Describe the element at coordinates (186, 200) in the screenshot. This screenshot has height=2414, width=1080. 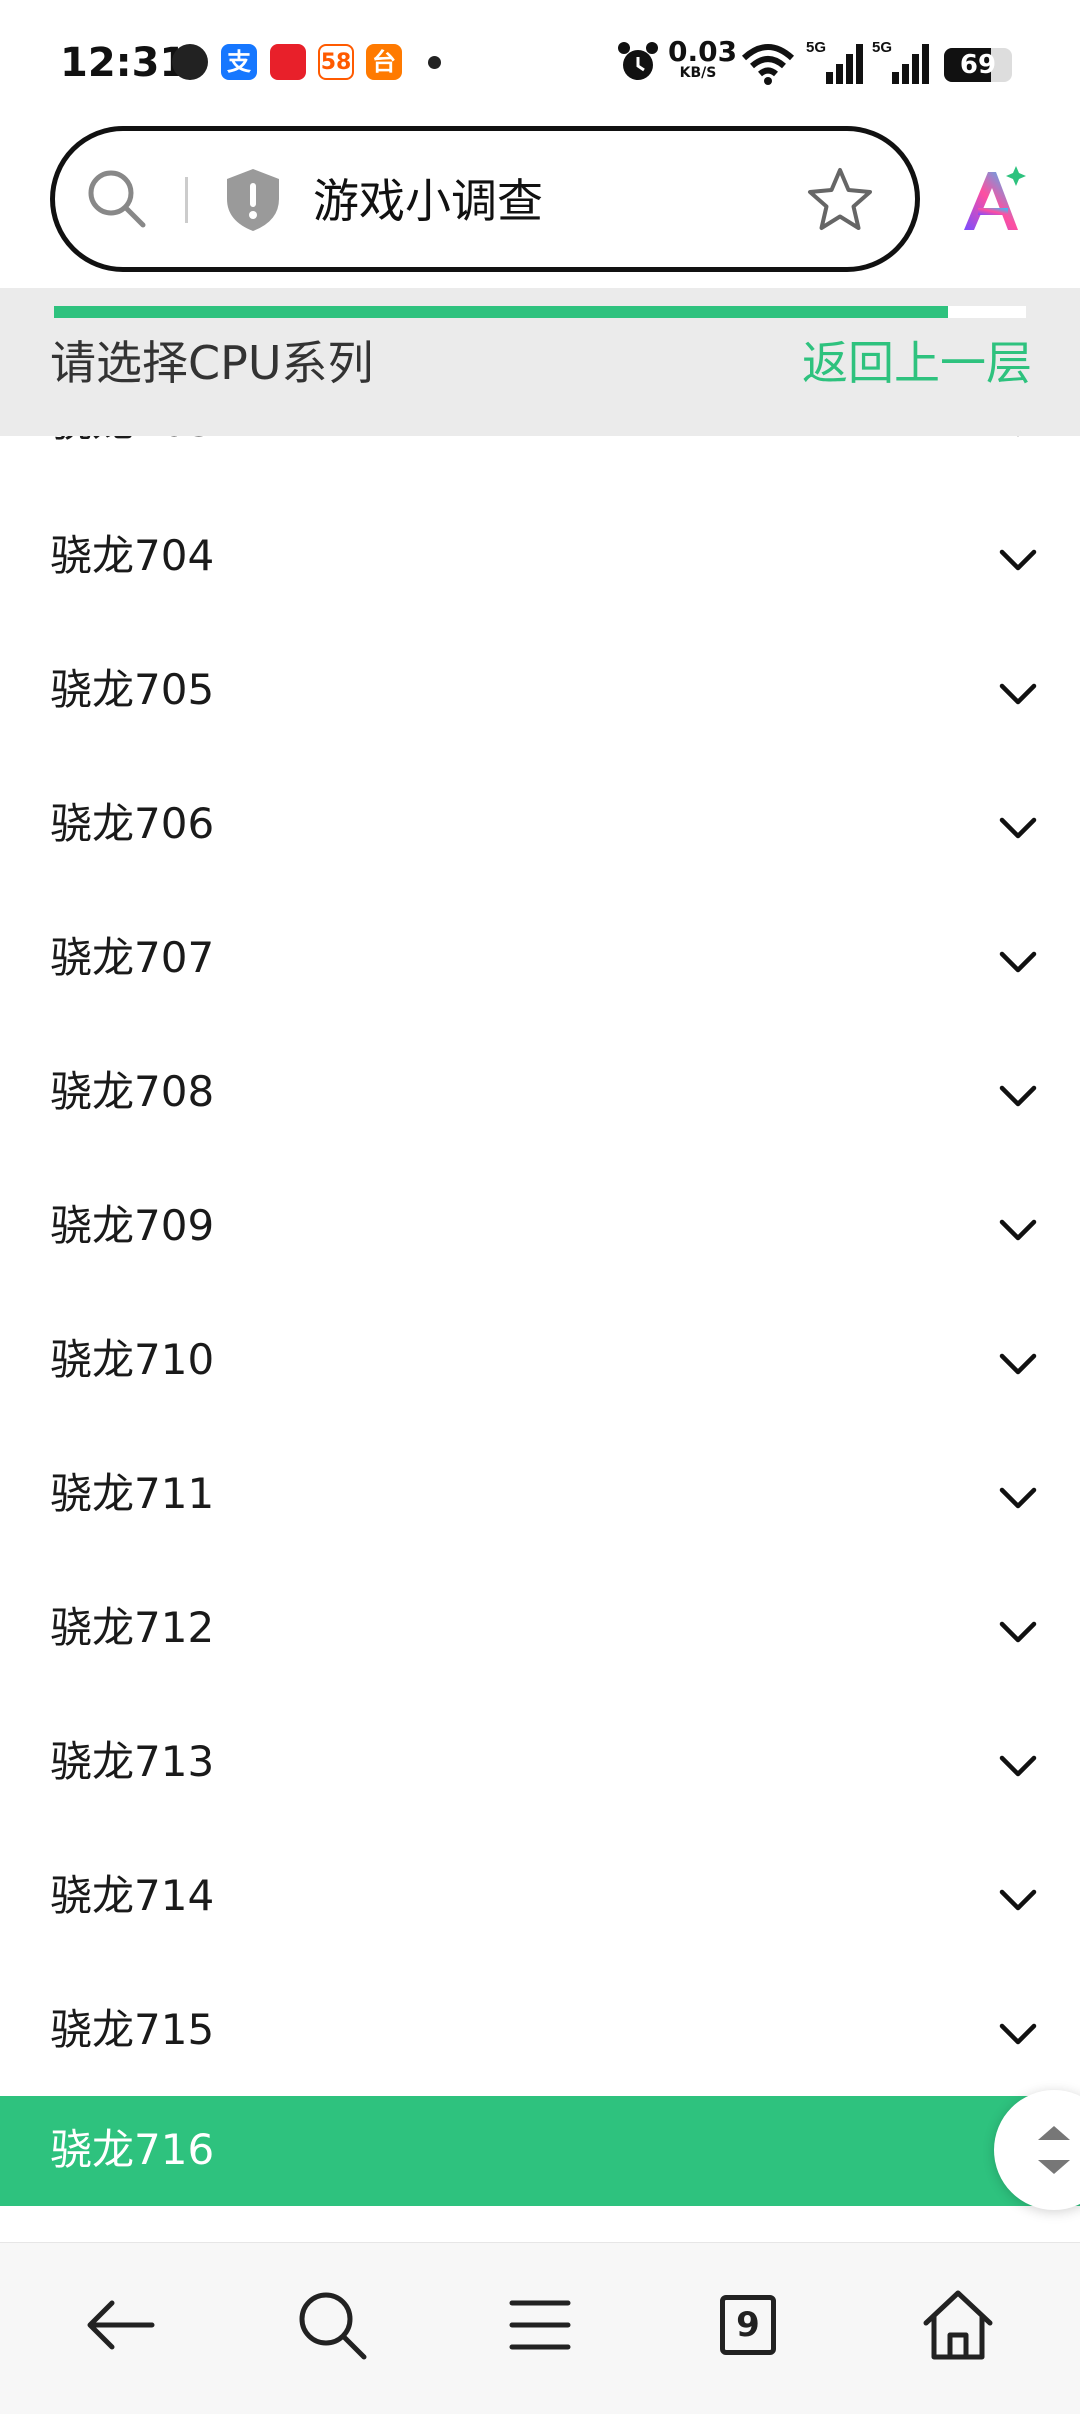
I see `divider` at that location.